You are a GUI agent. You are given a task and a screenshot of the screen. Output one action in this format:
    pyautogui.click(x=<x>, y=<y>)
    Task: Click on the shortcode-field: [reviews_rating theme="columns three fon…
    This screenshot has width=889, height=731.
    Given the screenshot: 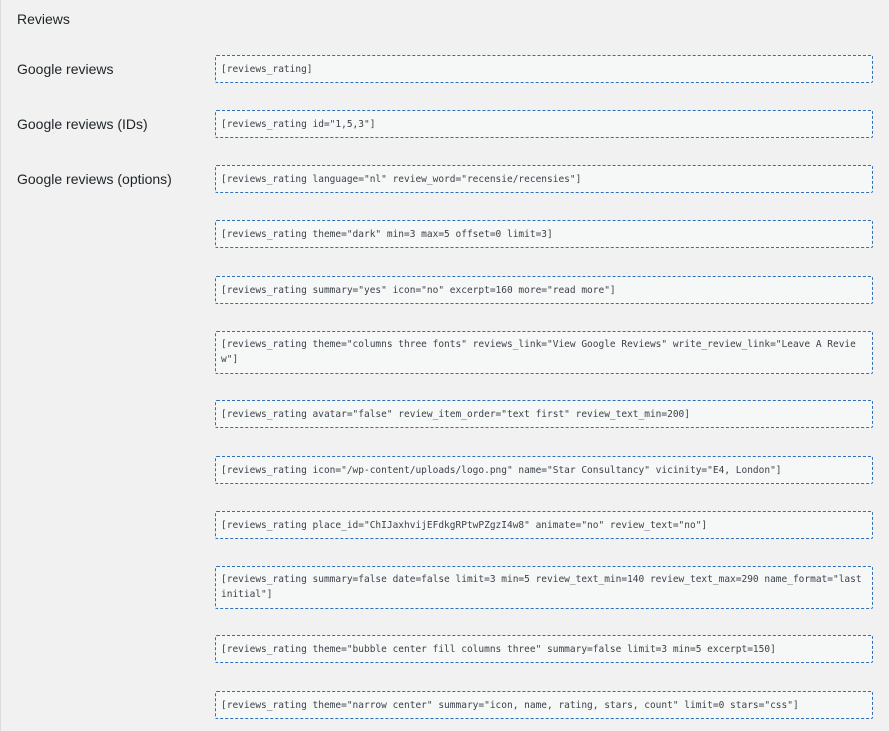 What is the action you would take?
    pyautogui.click(x=544, y=352)
    